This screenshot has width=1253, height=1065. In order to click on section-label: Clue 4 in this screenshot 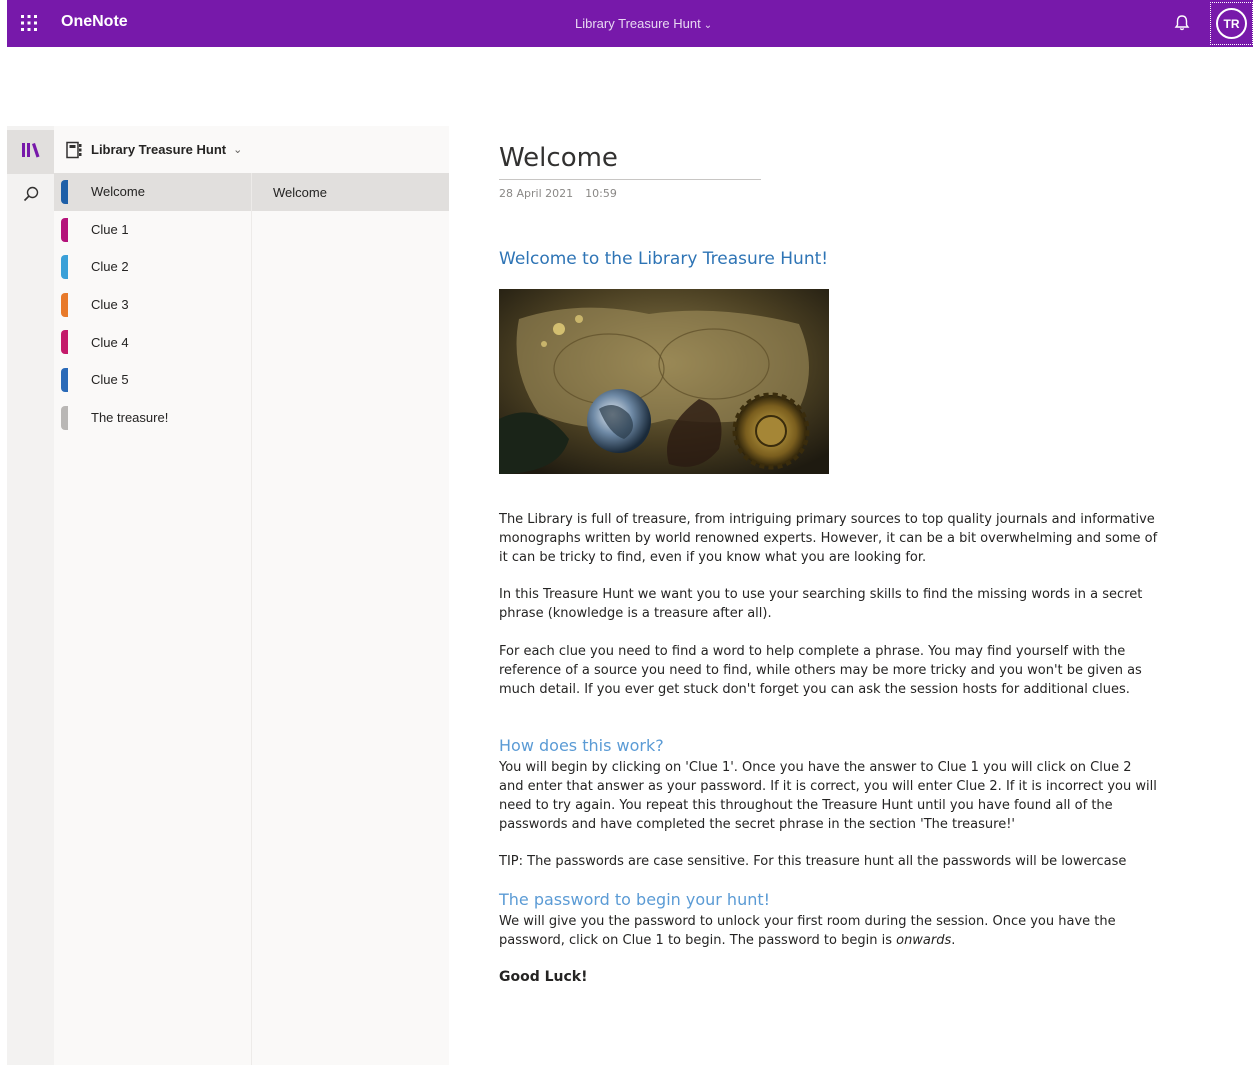, I will do `click(110, 342)`.